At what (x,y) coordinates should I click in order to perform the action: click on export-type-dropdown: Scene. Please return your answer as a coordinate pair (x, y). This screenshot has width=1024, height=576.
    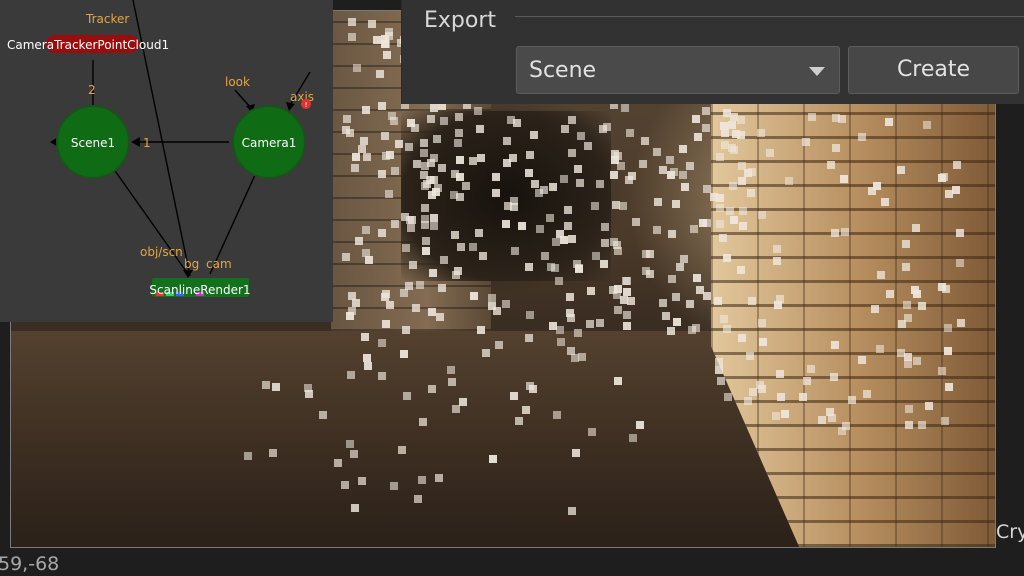
    Looking at the image, I should click on (678, 70).